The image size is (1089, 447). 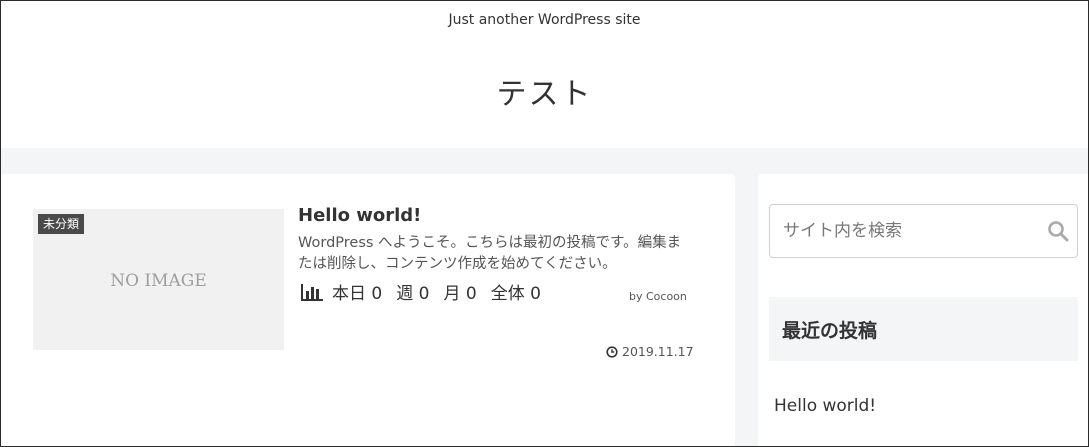 I want to click on no-image-placeholder: NO IMAGE, so click(x=158, y=281).